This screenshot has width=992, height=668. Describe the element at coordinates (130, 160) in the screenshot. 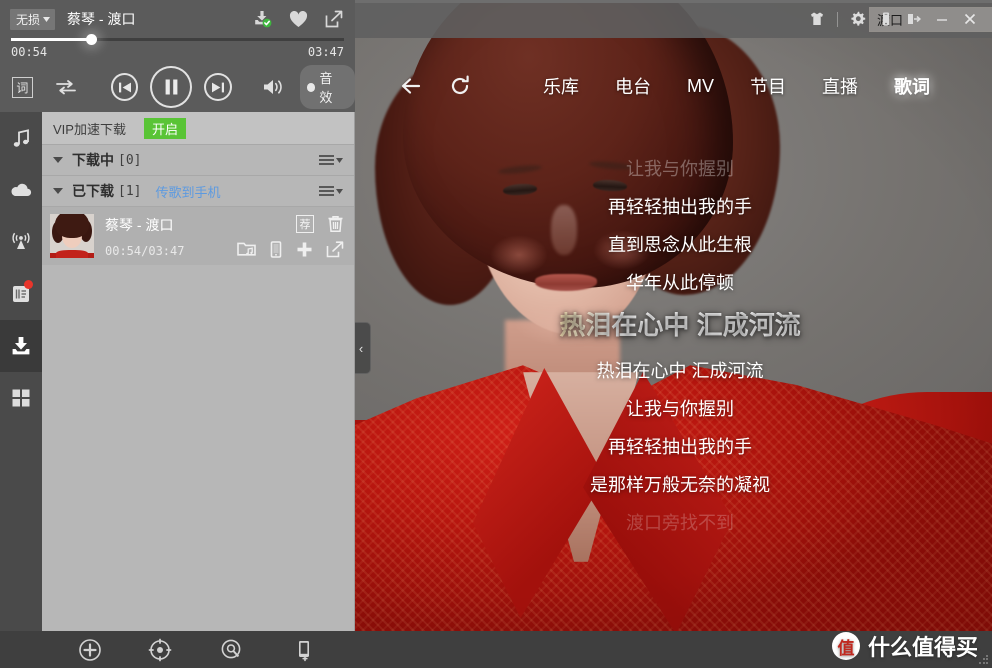

I see `section-count: [0]` at that location.